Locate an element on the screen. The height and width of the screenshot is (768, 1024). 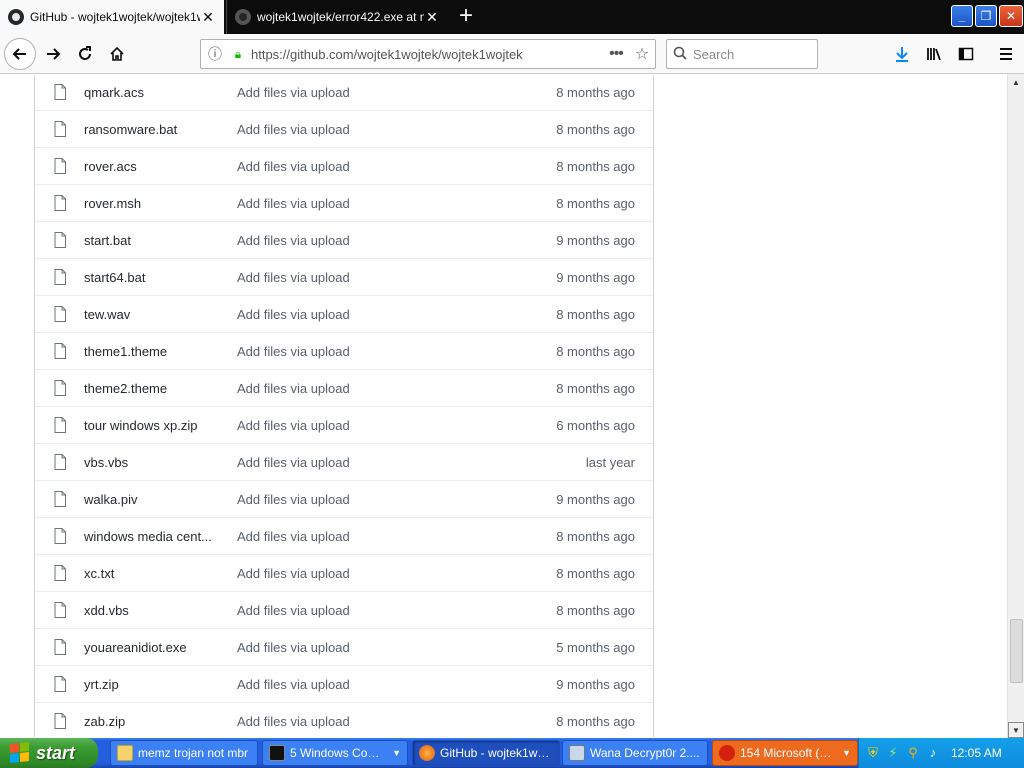
start-button: start is located at coordinates (49, 753).